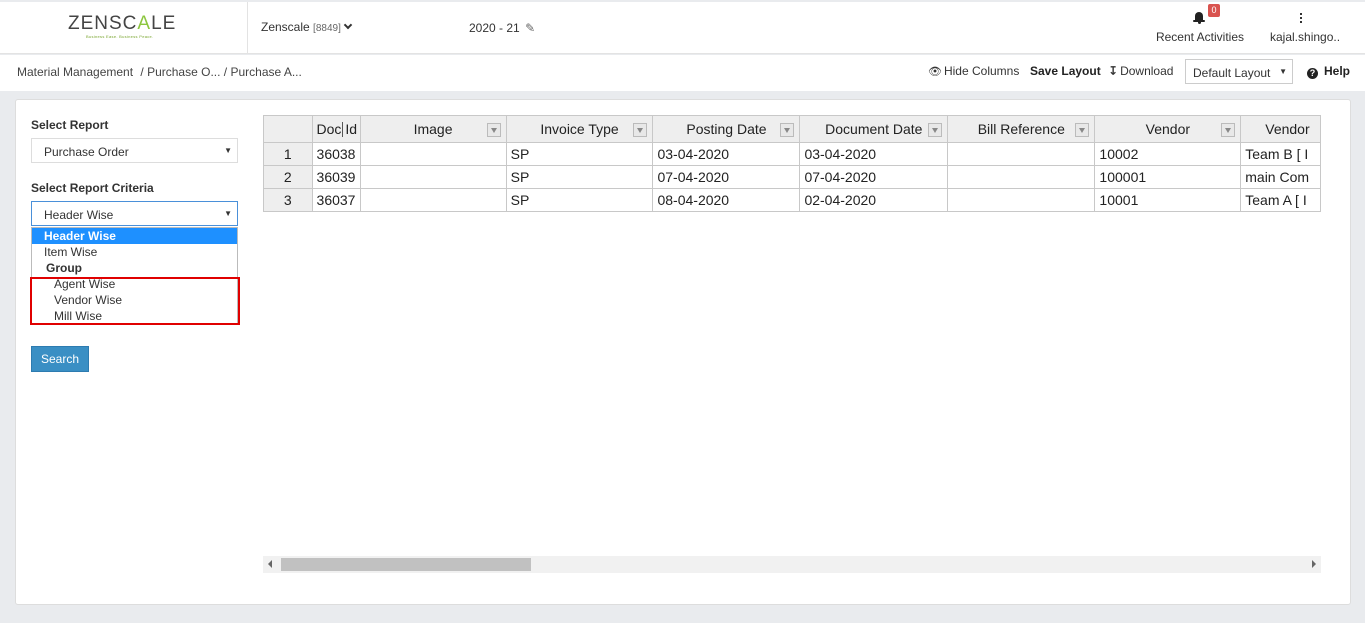 The image size is (1365, 623). I want to click on column-header-image: Image, so click(433, 129).